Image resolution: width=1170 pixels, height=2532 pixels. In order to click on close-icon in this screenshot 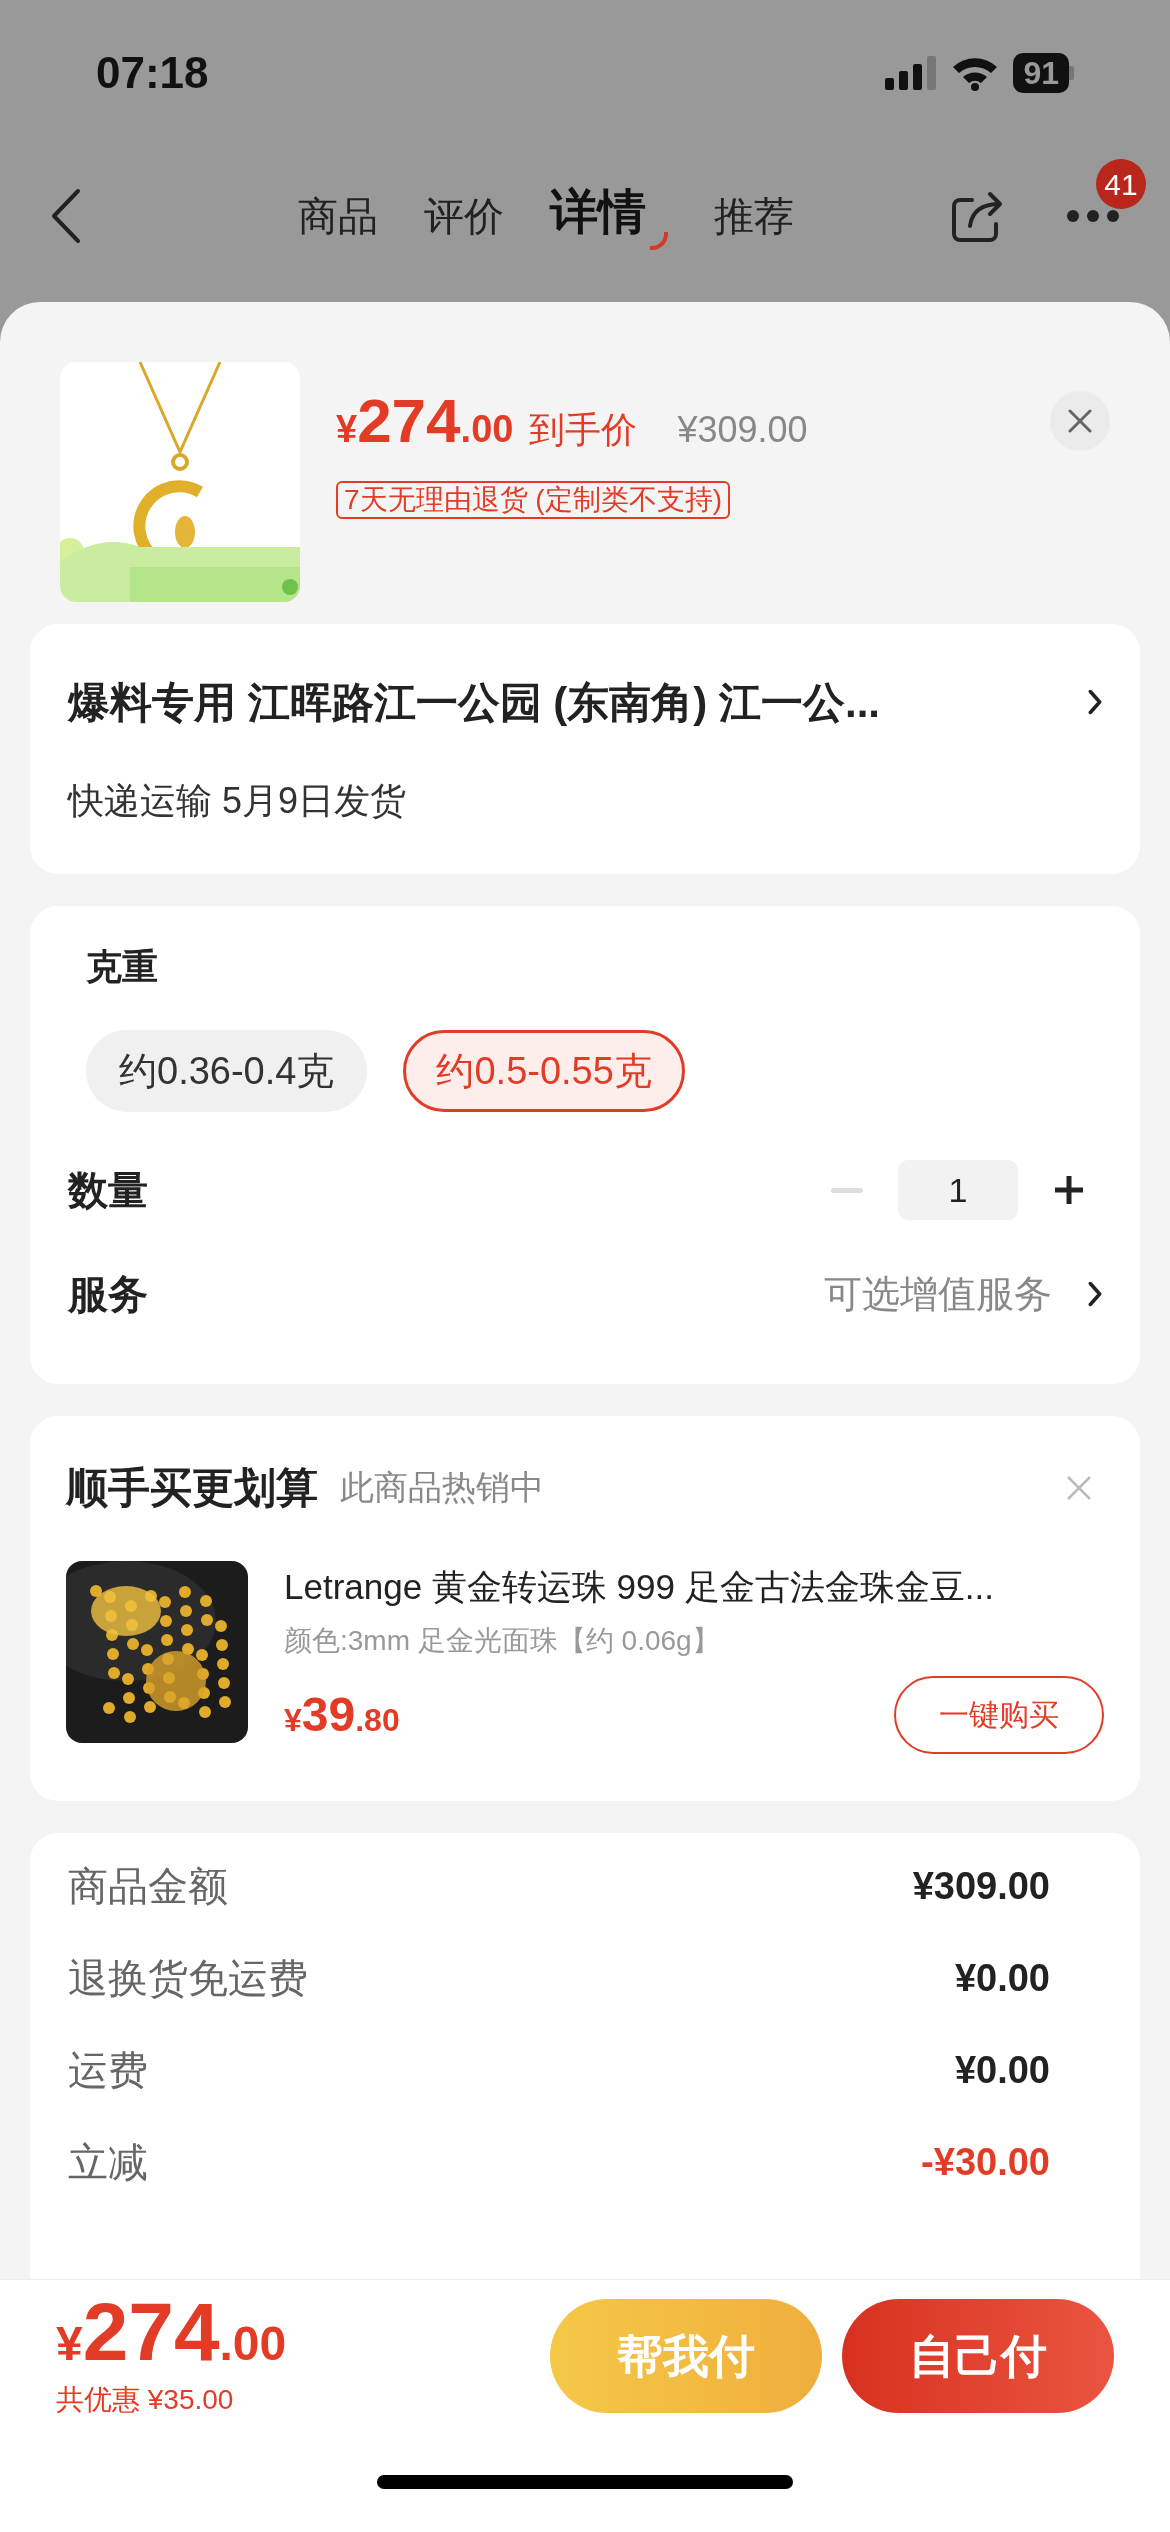, I will do `click(1080, 420)`.